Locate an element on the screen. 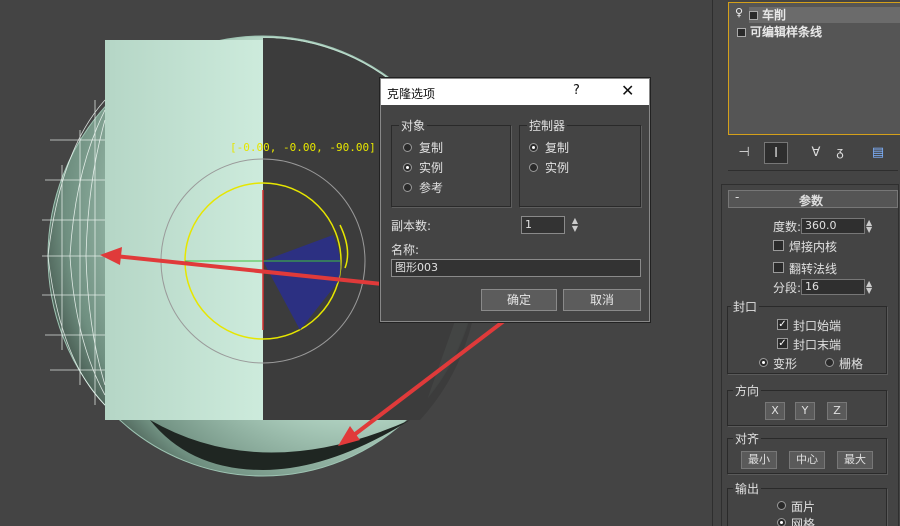  remove-modifier-icon: ᵹ is located at coordinates (840, 153).